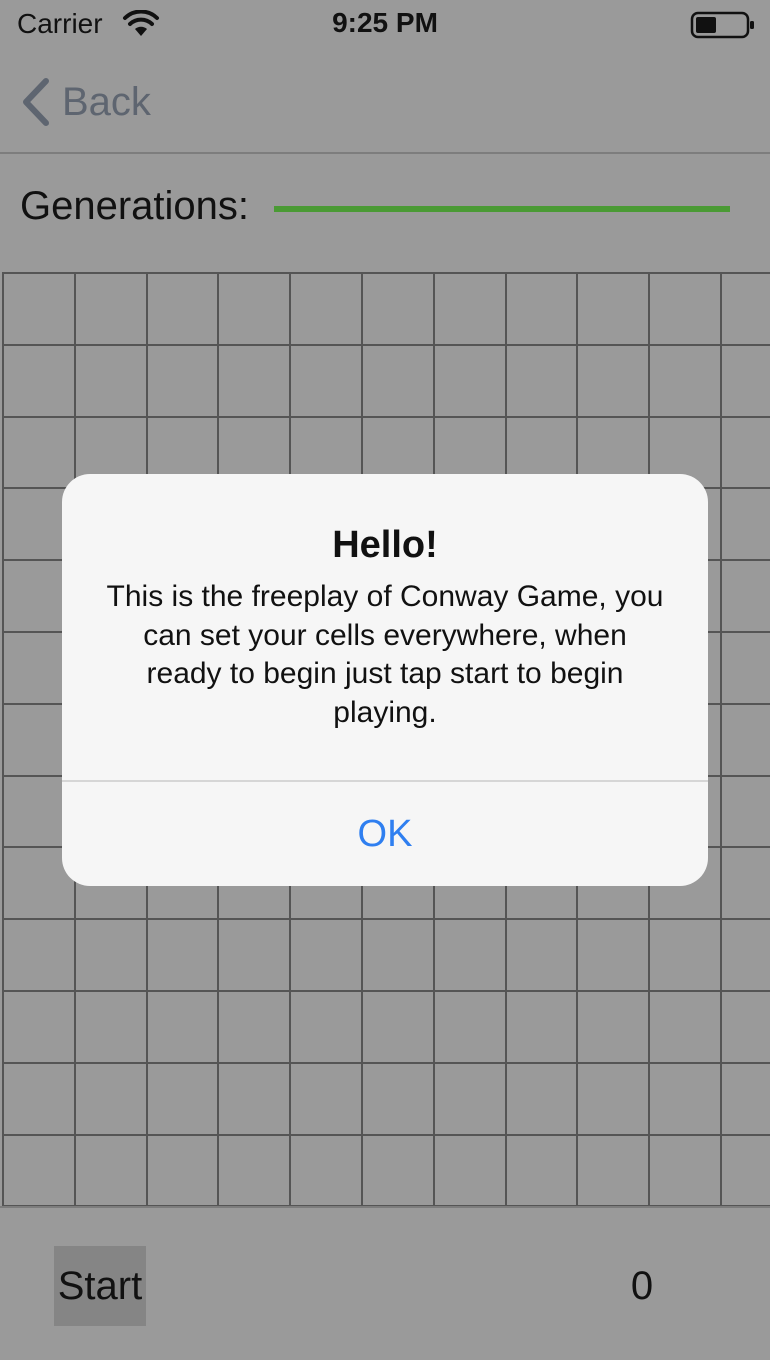 This screenshot has height=1360, width=770. I want to click on generations-progress-bar, so click(502, 209).